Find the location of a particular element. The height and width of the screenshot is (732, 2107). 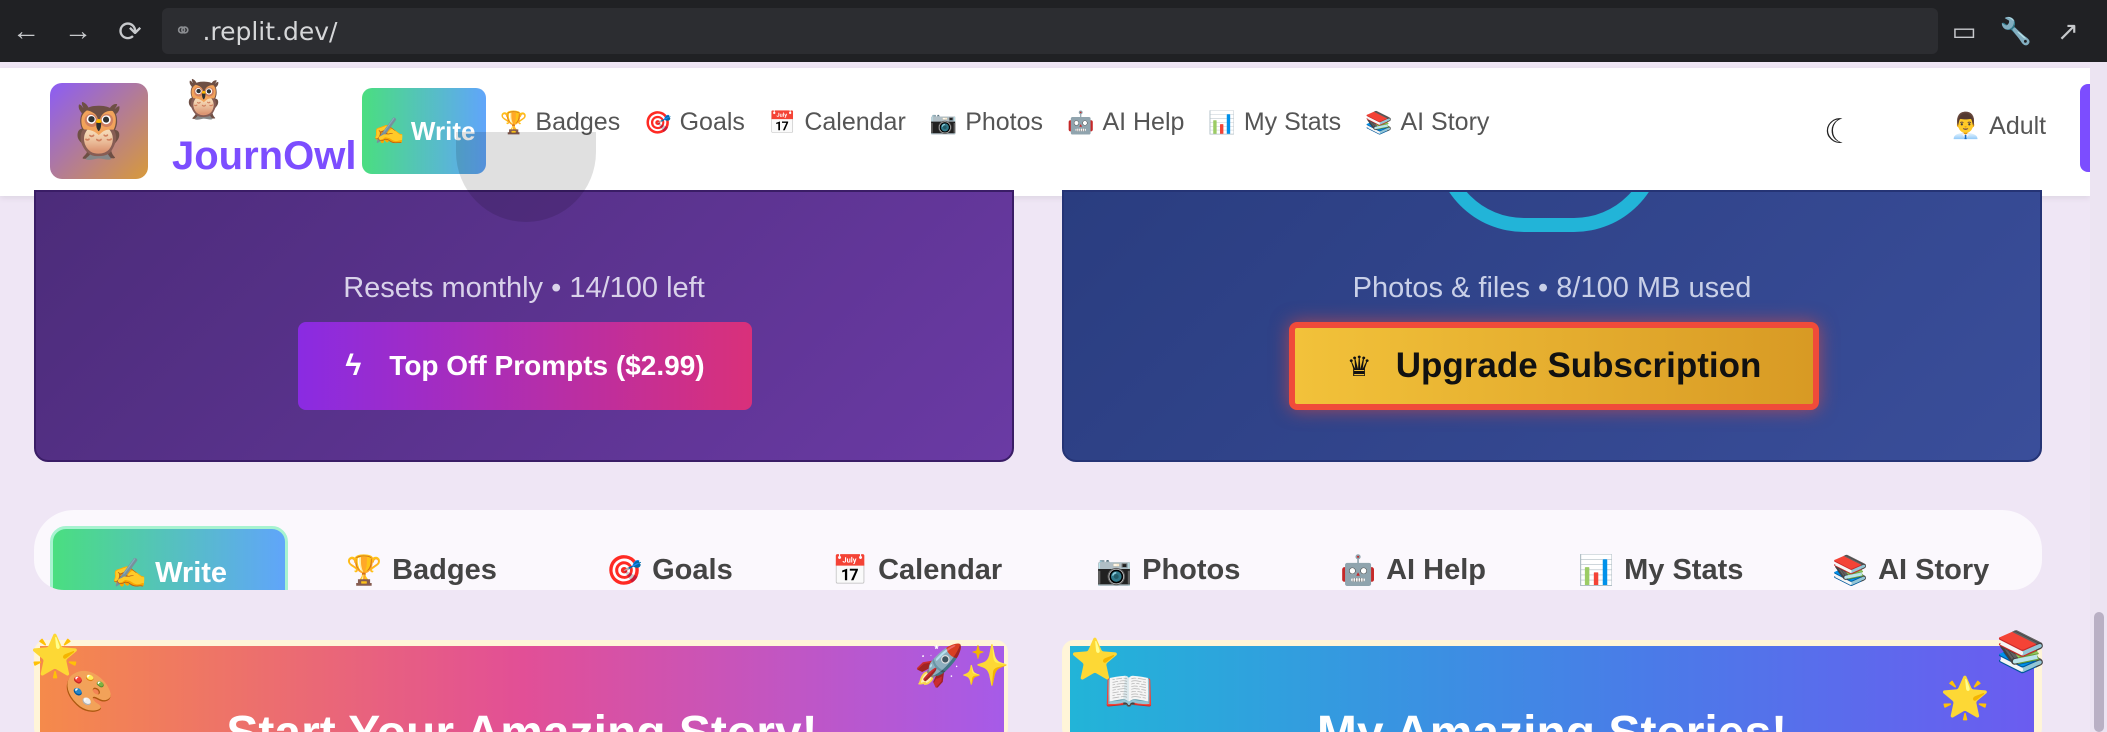

tab-label: Write is located at coordinates (191, 573).